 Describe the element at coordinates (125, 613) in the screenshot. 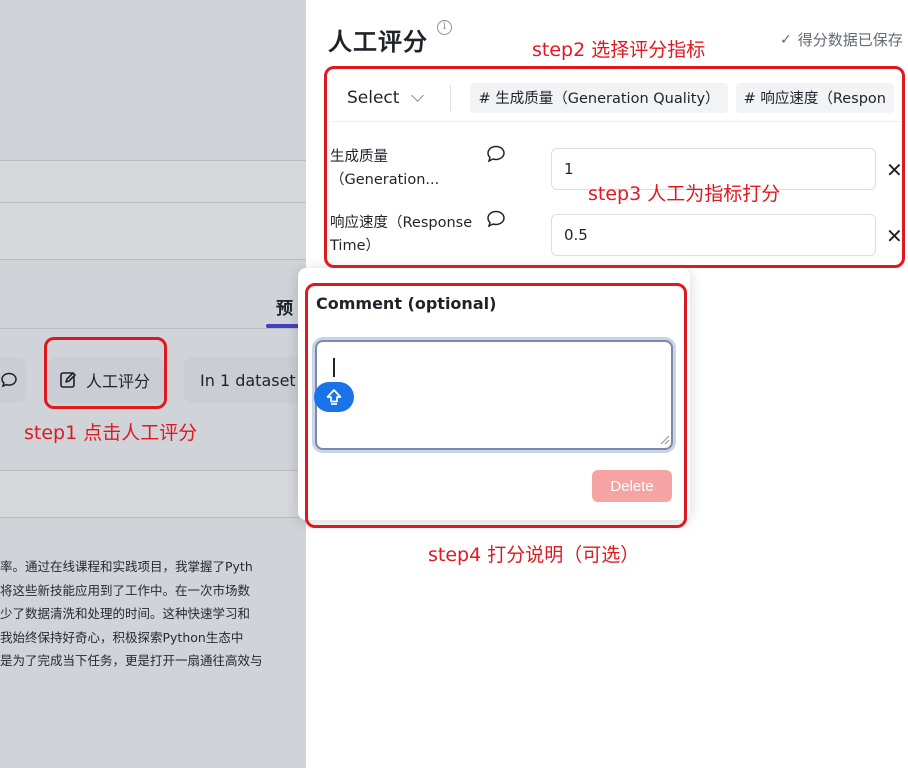

I see `text-line: 少了数据清洗和处理的时间。这种快速学习和` at that location.